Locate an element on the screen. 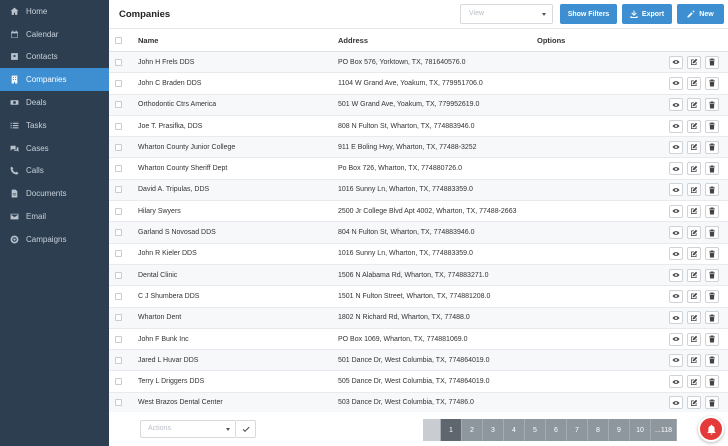 This screenshot has height=446, width=728. company-name: Joe T. Prasifka, DDS is located at coordinates (170, 126).